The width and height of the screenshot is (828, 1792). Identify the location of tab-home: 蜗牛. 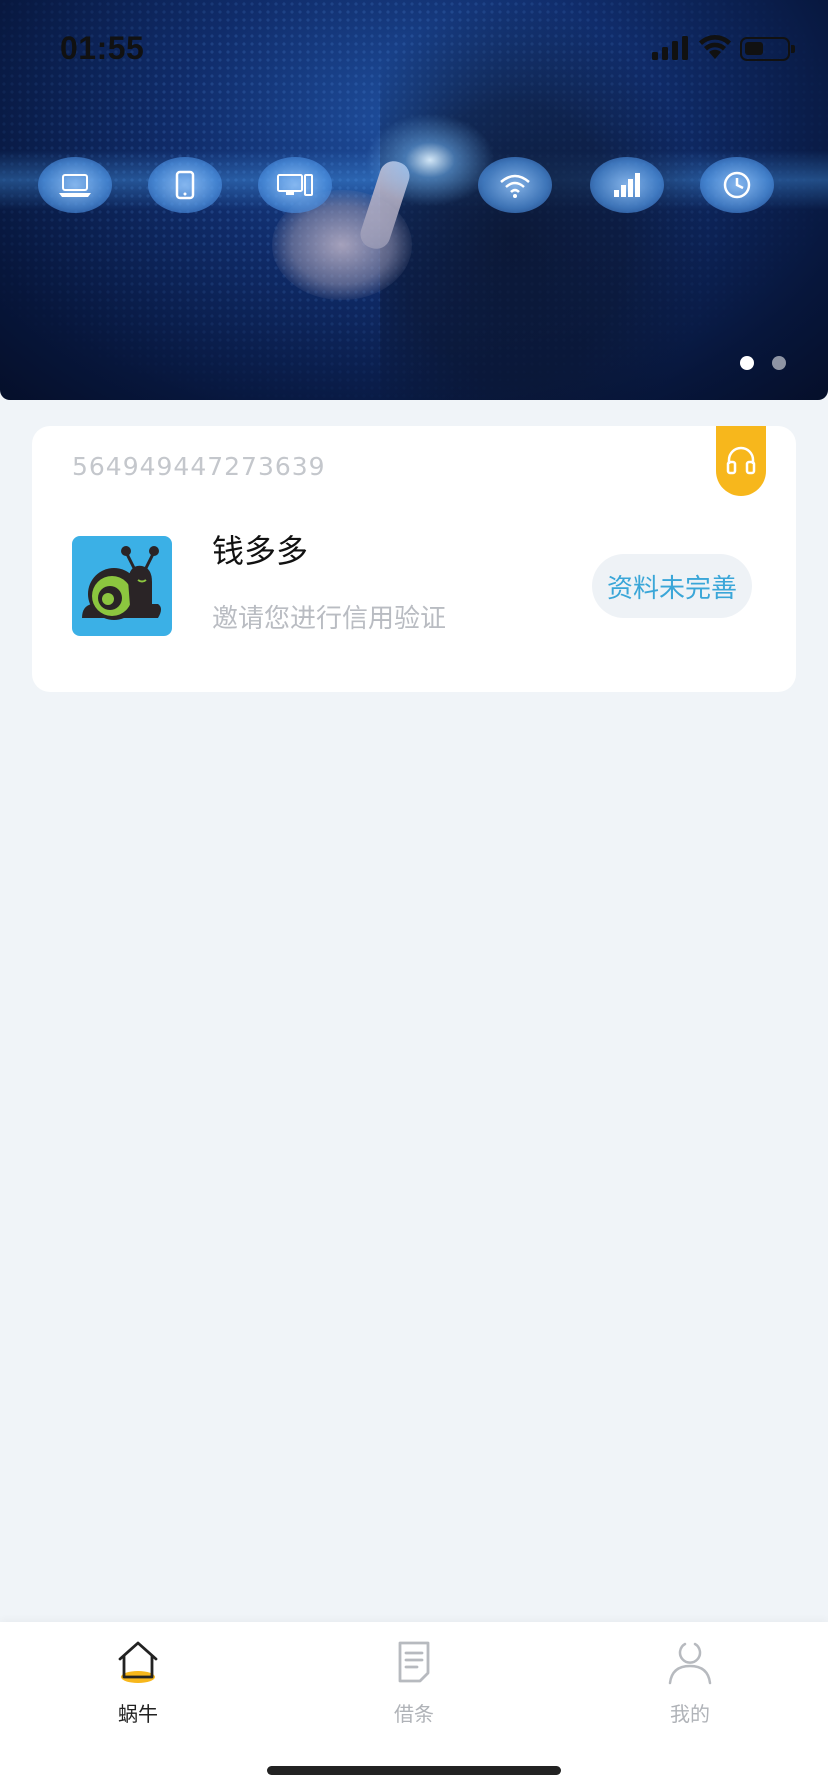
(138, 1682).